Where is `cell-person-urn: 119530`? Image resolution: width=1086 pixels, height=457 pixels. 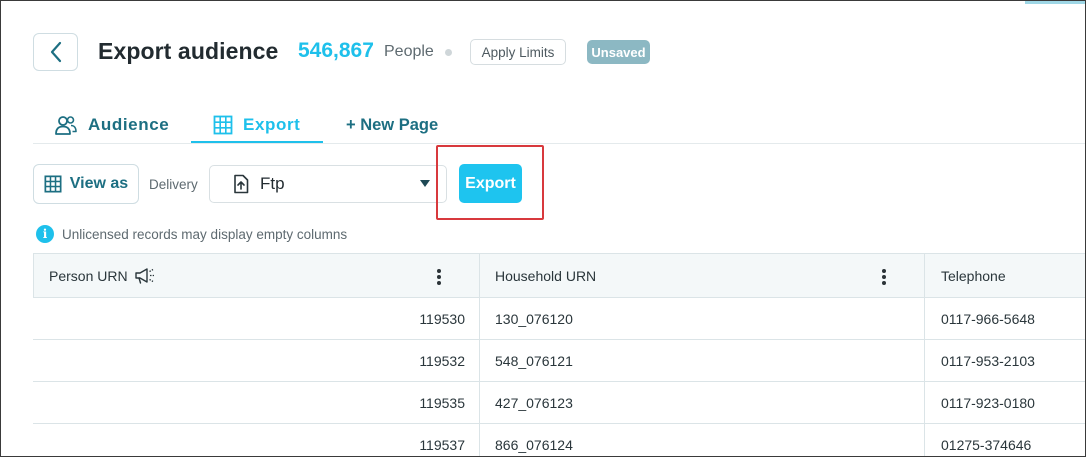 cell-person-urn: 119530 is located at coordinates (442, 318).